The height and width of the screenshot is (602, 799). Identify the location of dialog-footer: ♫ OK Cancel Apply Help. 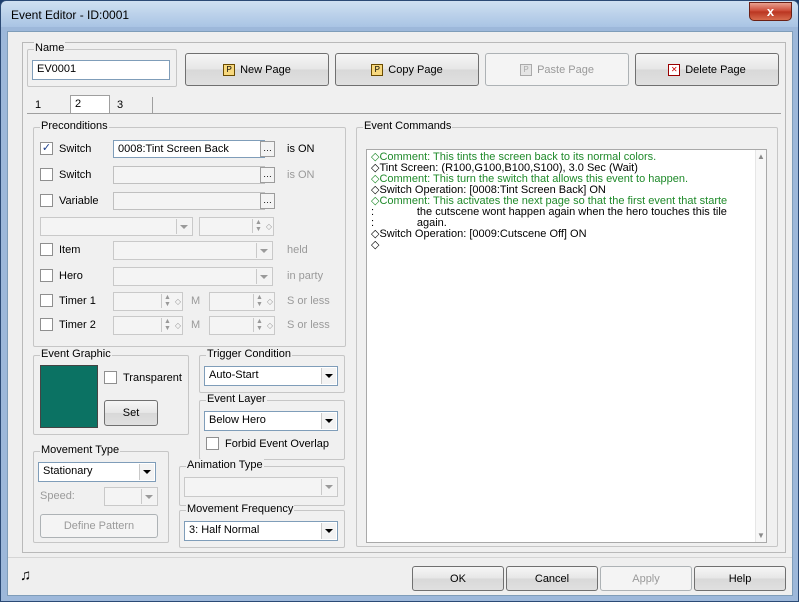
(400, 576).